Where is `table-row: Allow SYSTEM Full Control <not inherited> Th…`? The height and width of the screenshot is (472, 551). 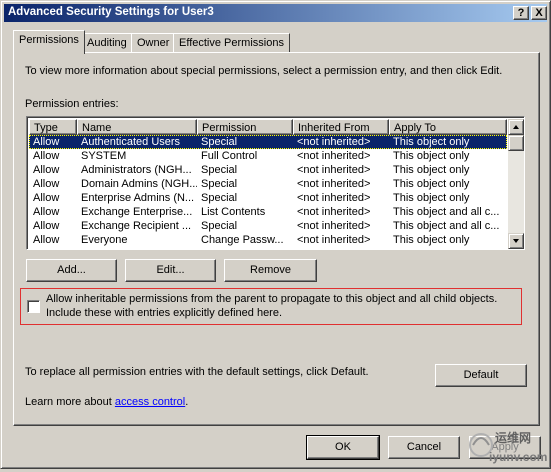 table-row: Allow SYSTEM Full Control <not inherited> Th… is located at coordinates (268, 156).